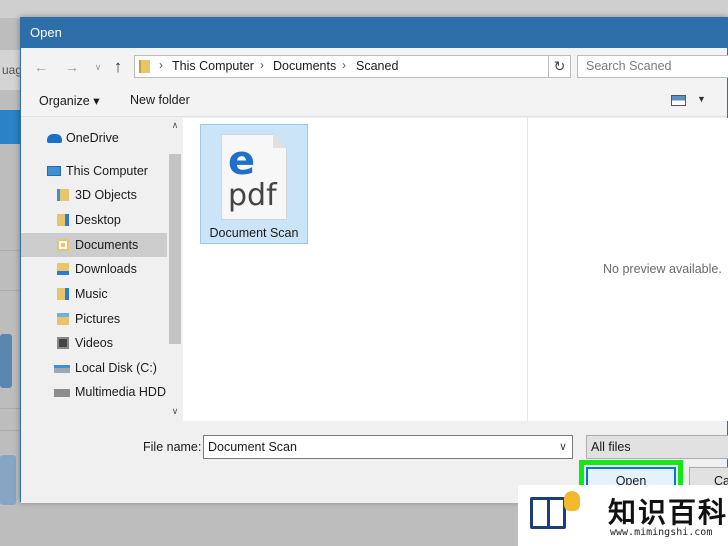 The height and width of the screenshot is (546, 728). What do you see at coordinates (662, 269) in the screenshot?
I see `preview-message: No preview available.` at bounding box center [662, 269].